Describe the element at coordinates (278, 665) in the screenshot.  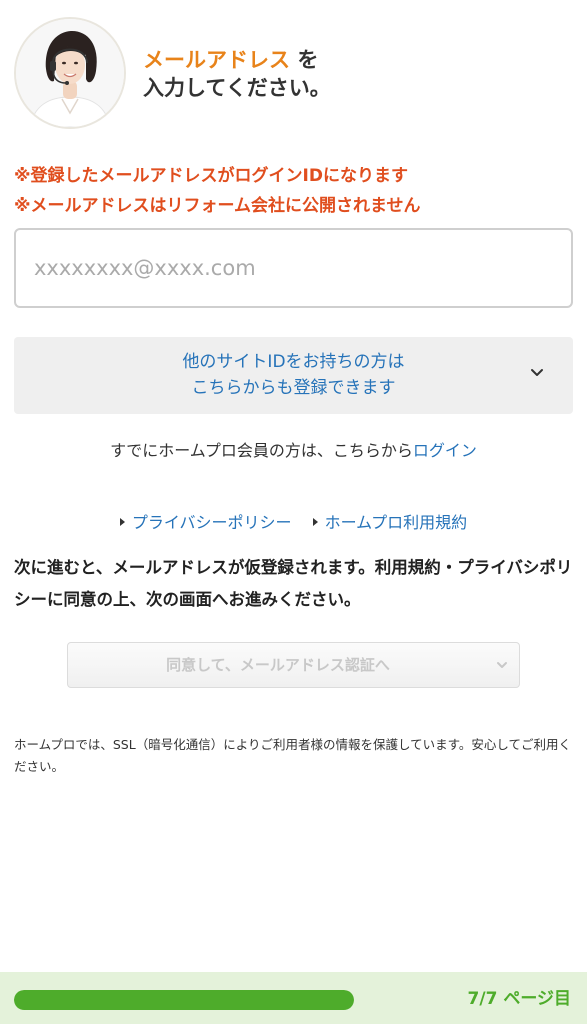
I see `agree-submit-label: 同意して、メールアドレス認証へ` at that location.